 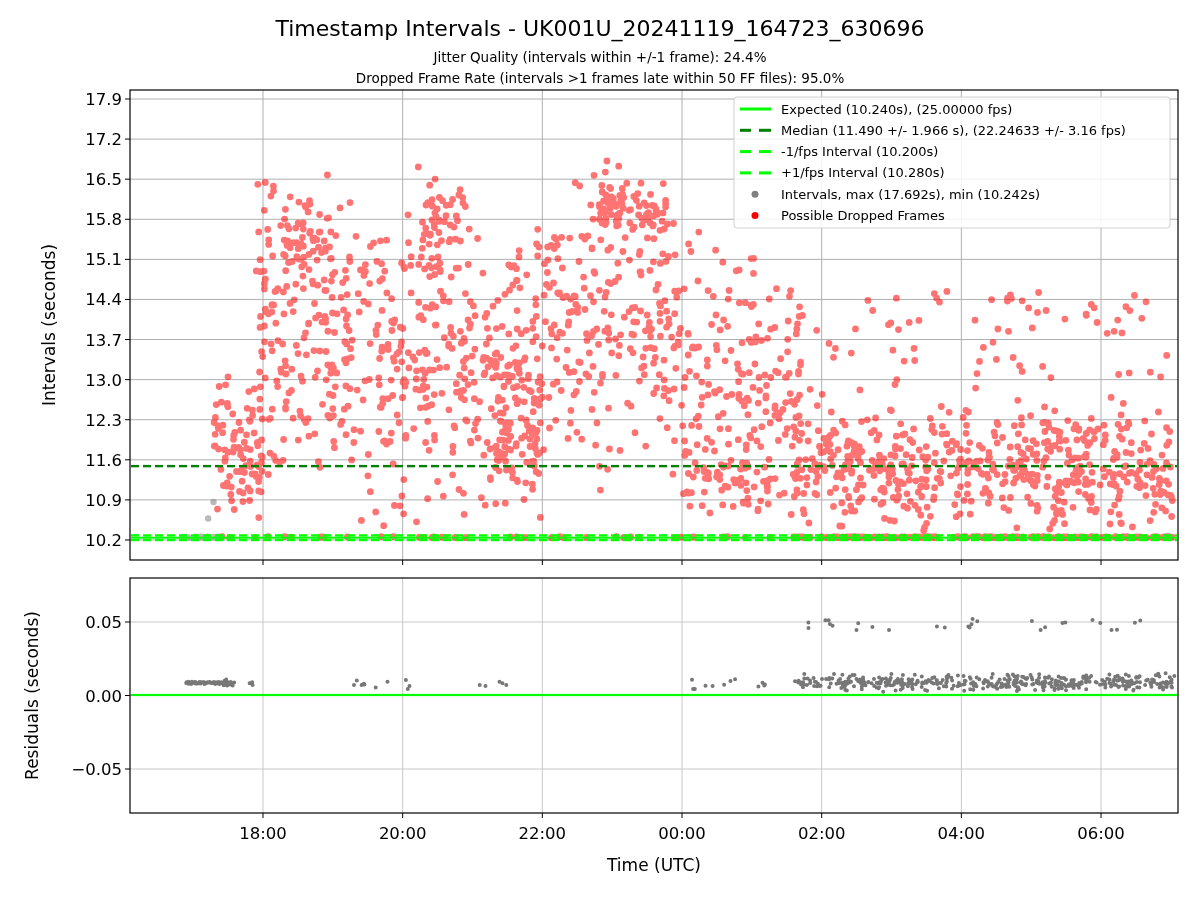 What do you see at coordinates (103, 622) in the screenshot?
I see `tick-label: 0.05` at bounding box center [103, 622].